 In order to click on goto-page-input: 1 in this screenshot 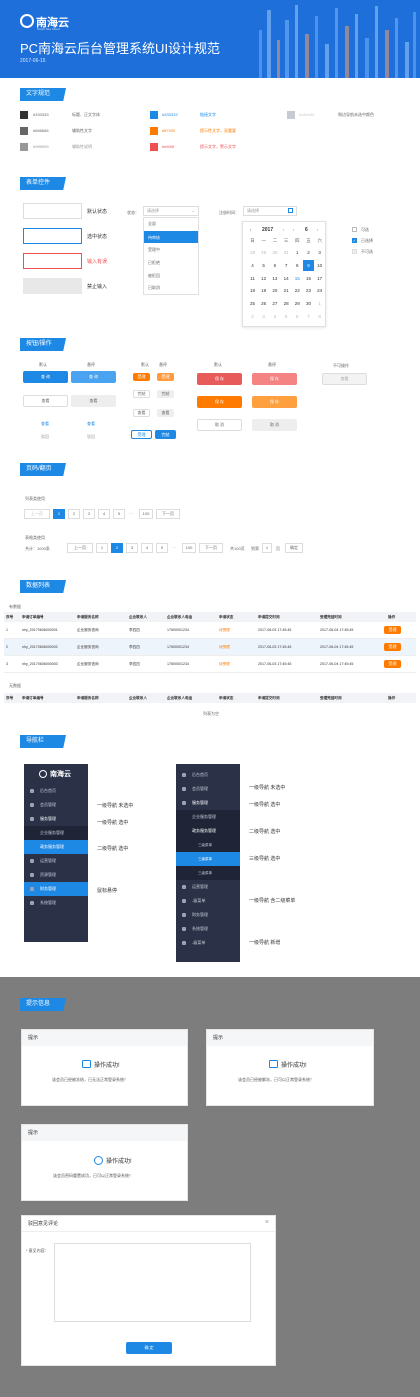, I will do `click(267, 548)`.